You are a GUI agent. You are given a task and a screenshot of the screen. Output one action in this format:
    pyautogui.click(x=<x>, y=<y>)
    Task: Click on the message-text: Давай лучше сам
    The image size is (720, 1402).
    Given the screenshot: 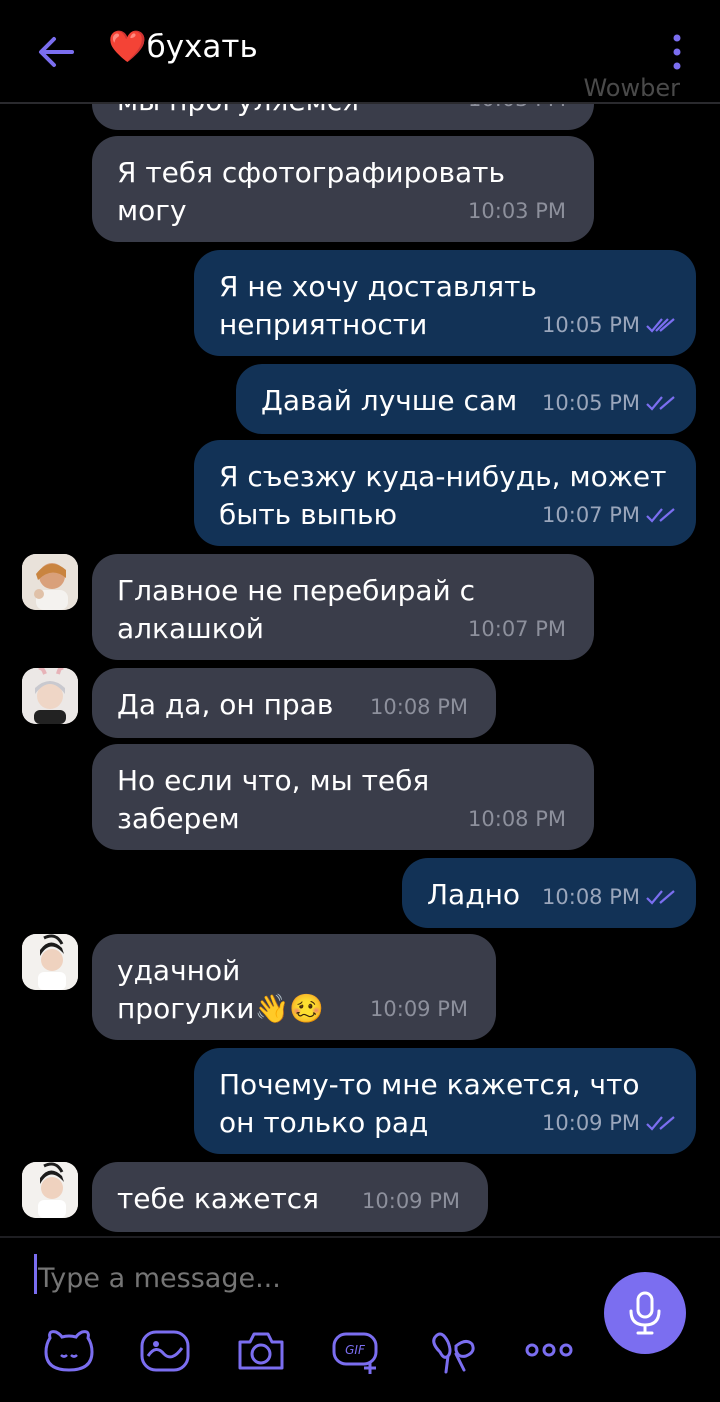 What is the action you would take?
    pyautogui.click(x=389, y=400)
    